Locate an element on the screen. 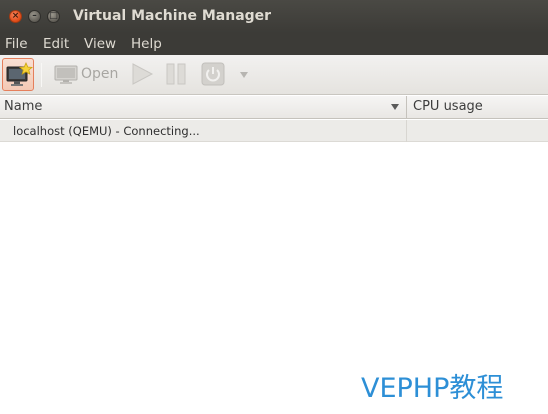  power-icon is located at coordinates (213, 74).